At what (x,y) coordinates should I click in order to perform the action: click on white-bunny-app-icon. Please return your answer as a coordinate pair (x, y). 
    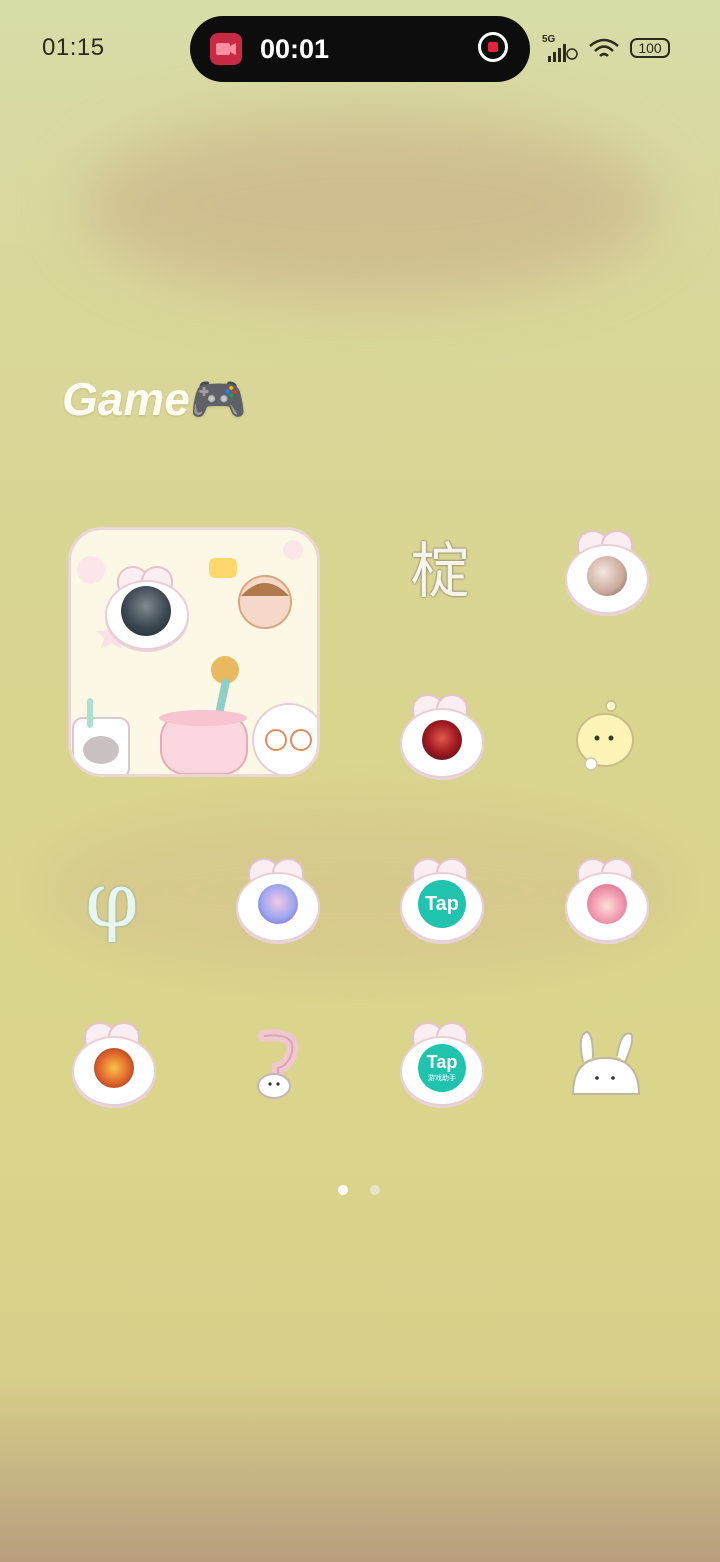
    Looking at the image, I should click on (605, 1064).